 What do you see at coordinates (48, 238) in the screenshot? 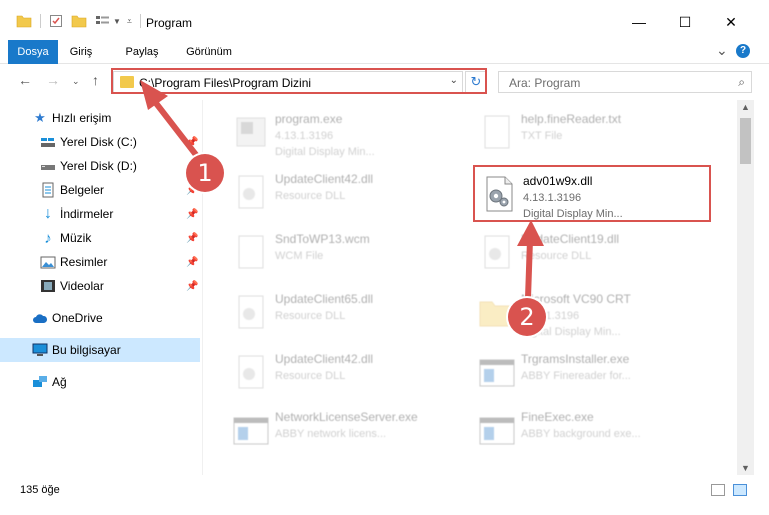
I see `music-icon: ♪` at bounding box center [48, 238].